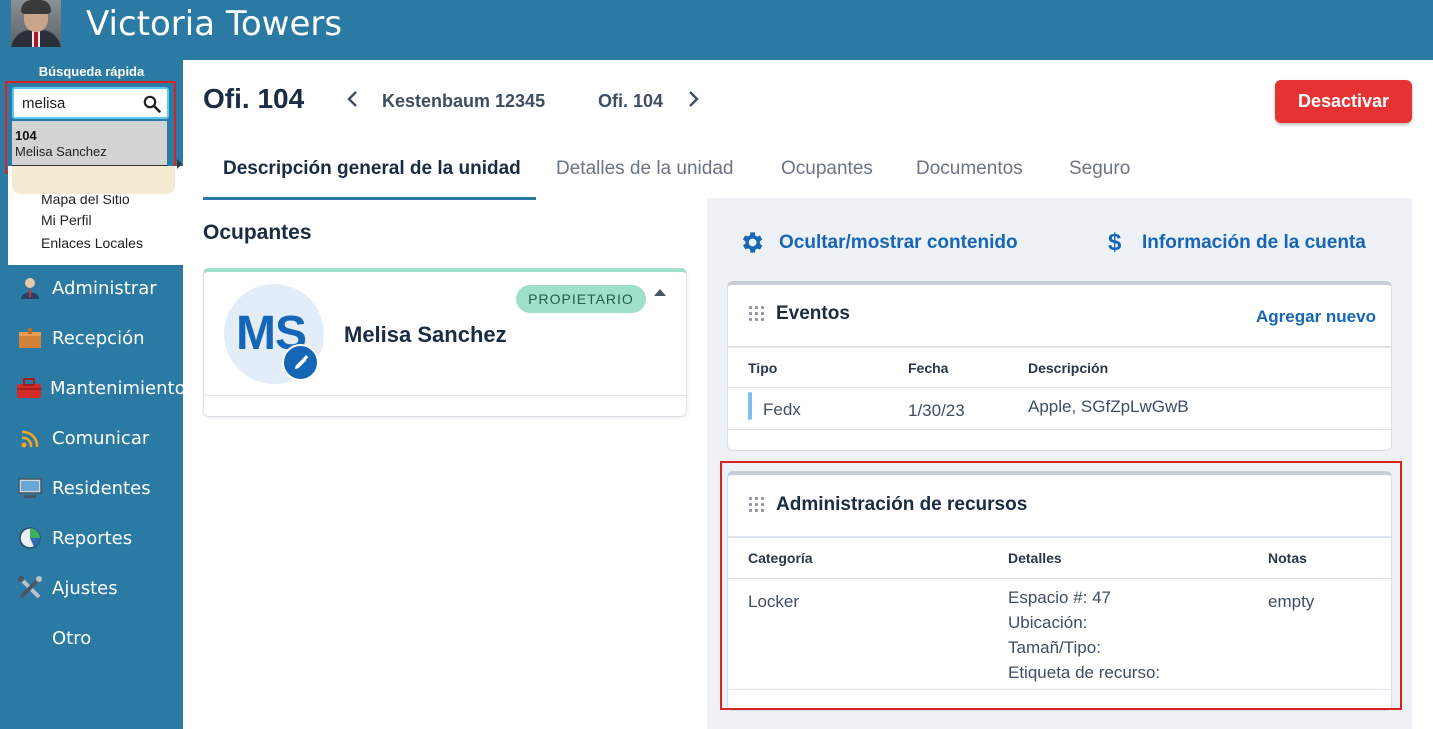  I want to click on resource-notes: empty, so click(1291, 601).